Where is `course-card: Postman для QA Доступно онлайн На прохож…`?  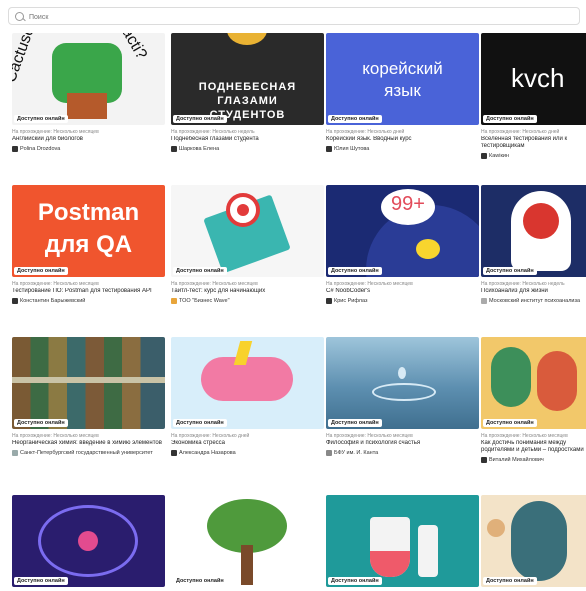 course-card: Postman для QA Доступно онлайн На прохож… is located at coordinates (88, 244).